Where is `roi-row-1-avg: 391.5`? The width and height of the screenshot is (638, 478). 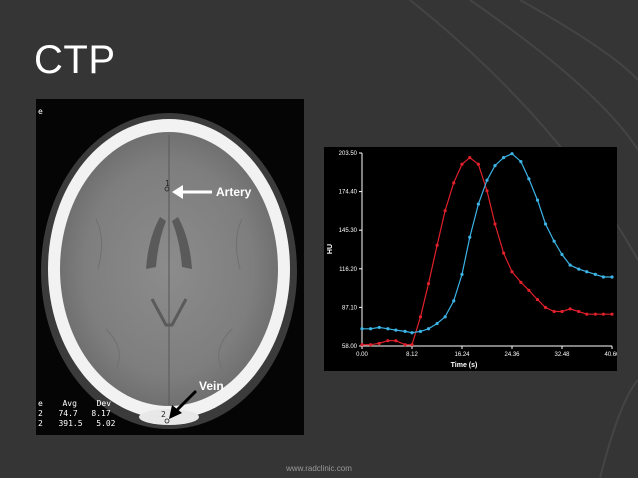
roi-row-1-avg: 391.5 is located at coordinates (70, 423).